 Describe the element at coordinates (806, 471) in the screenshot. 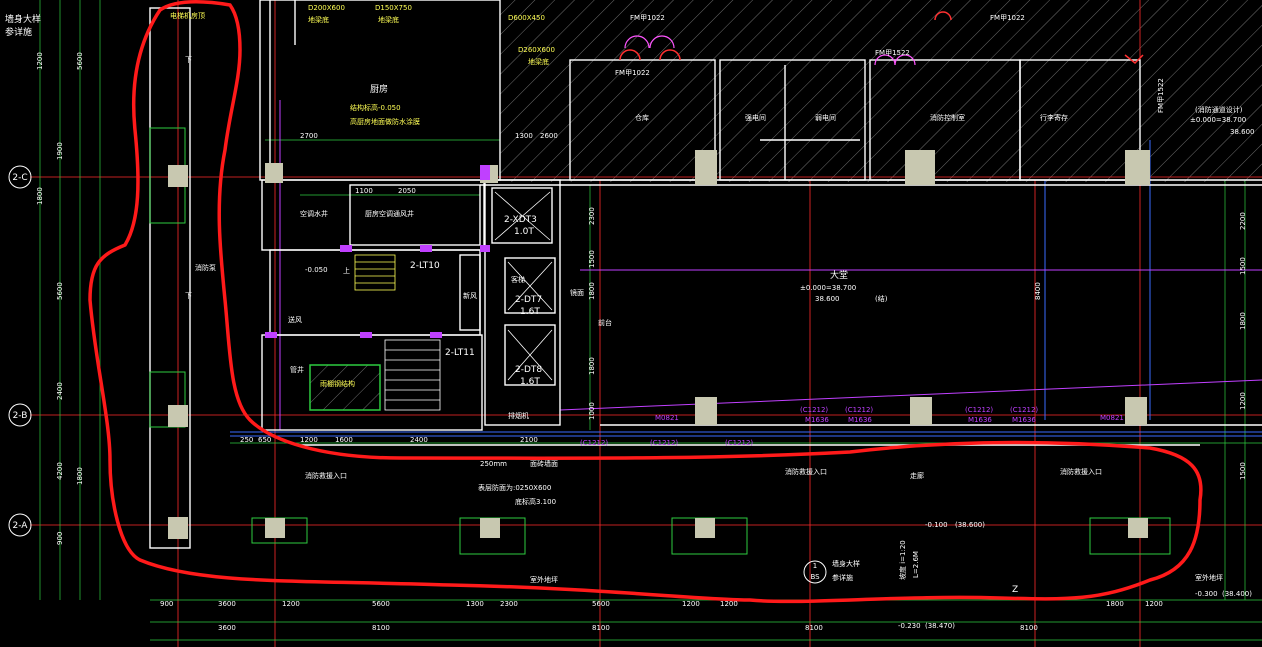

I see `entrance-2: 消防救援入口` at that location.